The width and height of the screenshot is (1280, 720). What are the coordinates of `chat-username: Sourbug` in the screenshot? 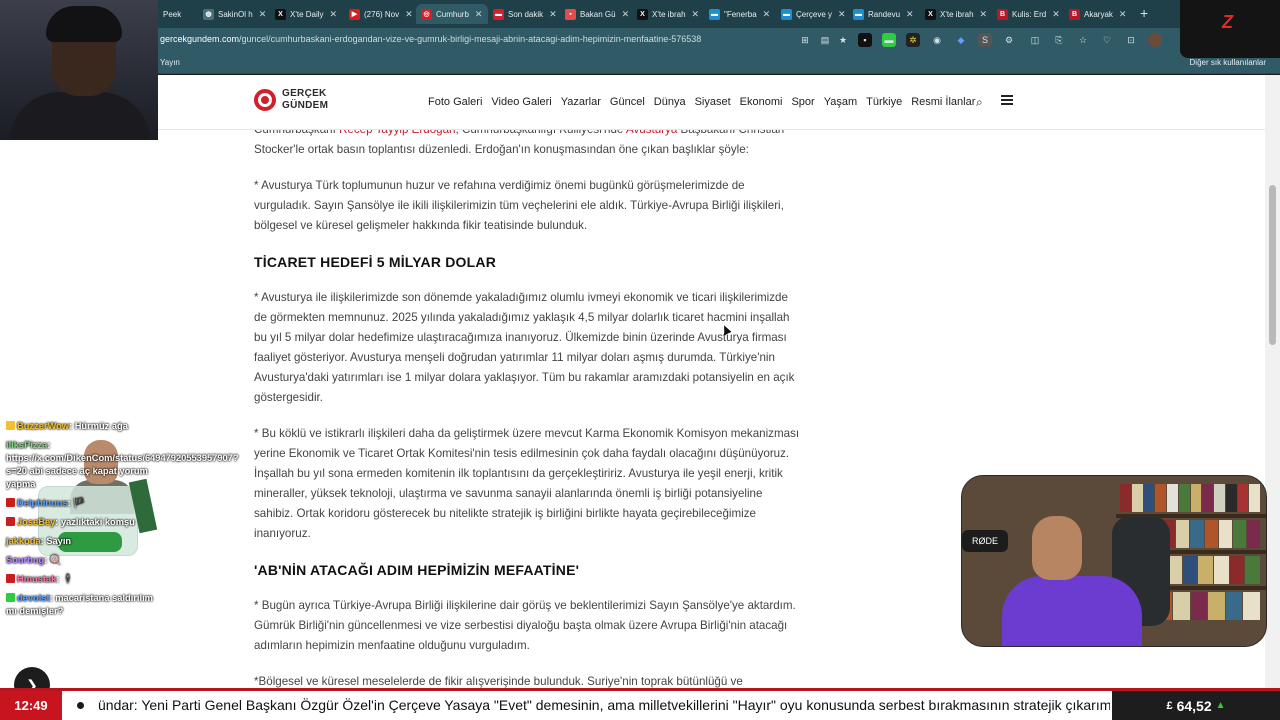 It's located at (25, 560).